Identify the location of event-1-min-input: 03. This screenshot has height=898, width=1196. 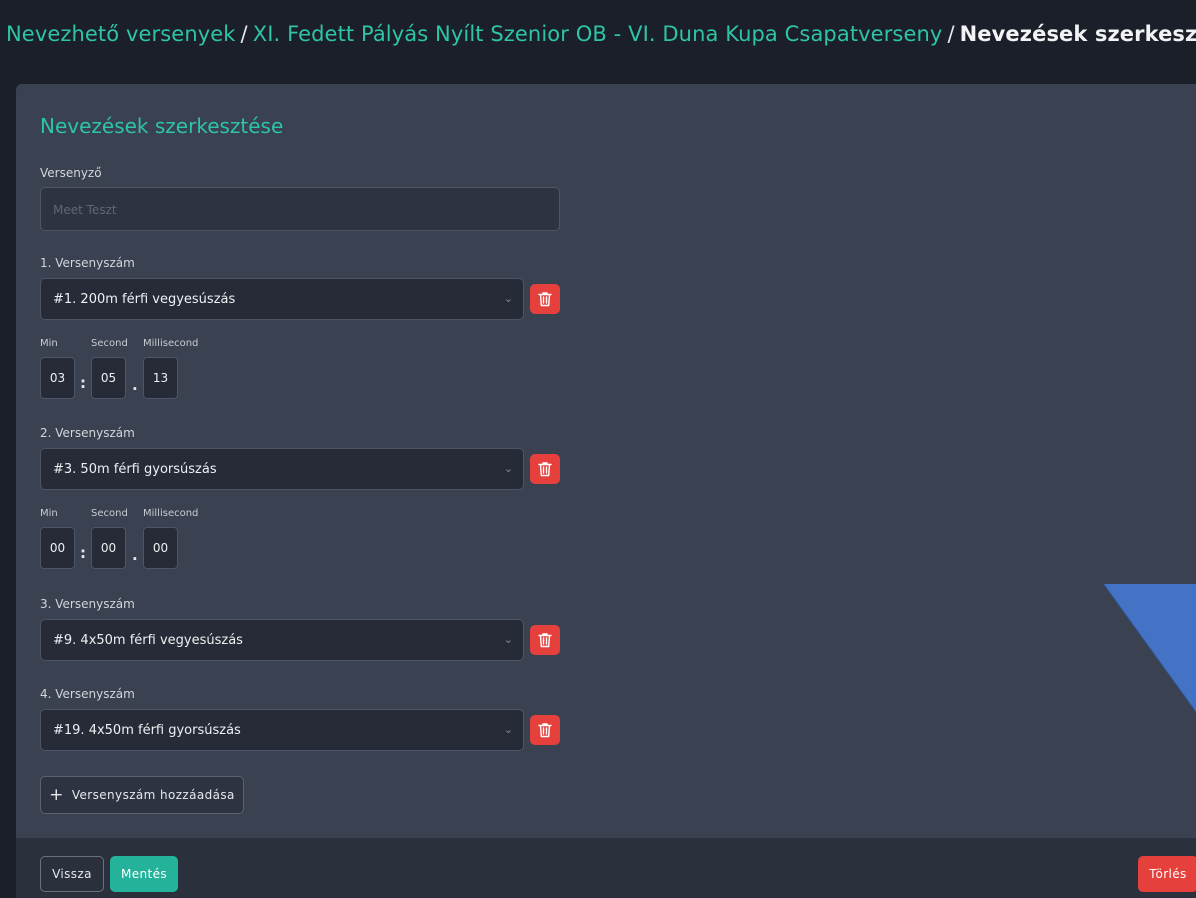
(57, 378).